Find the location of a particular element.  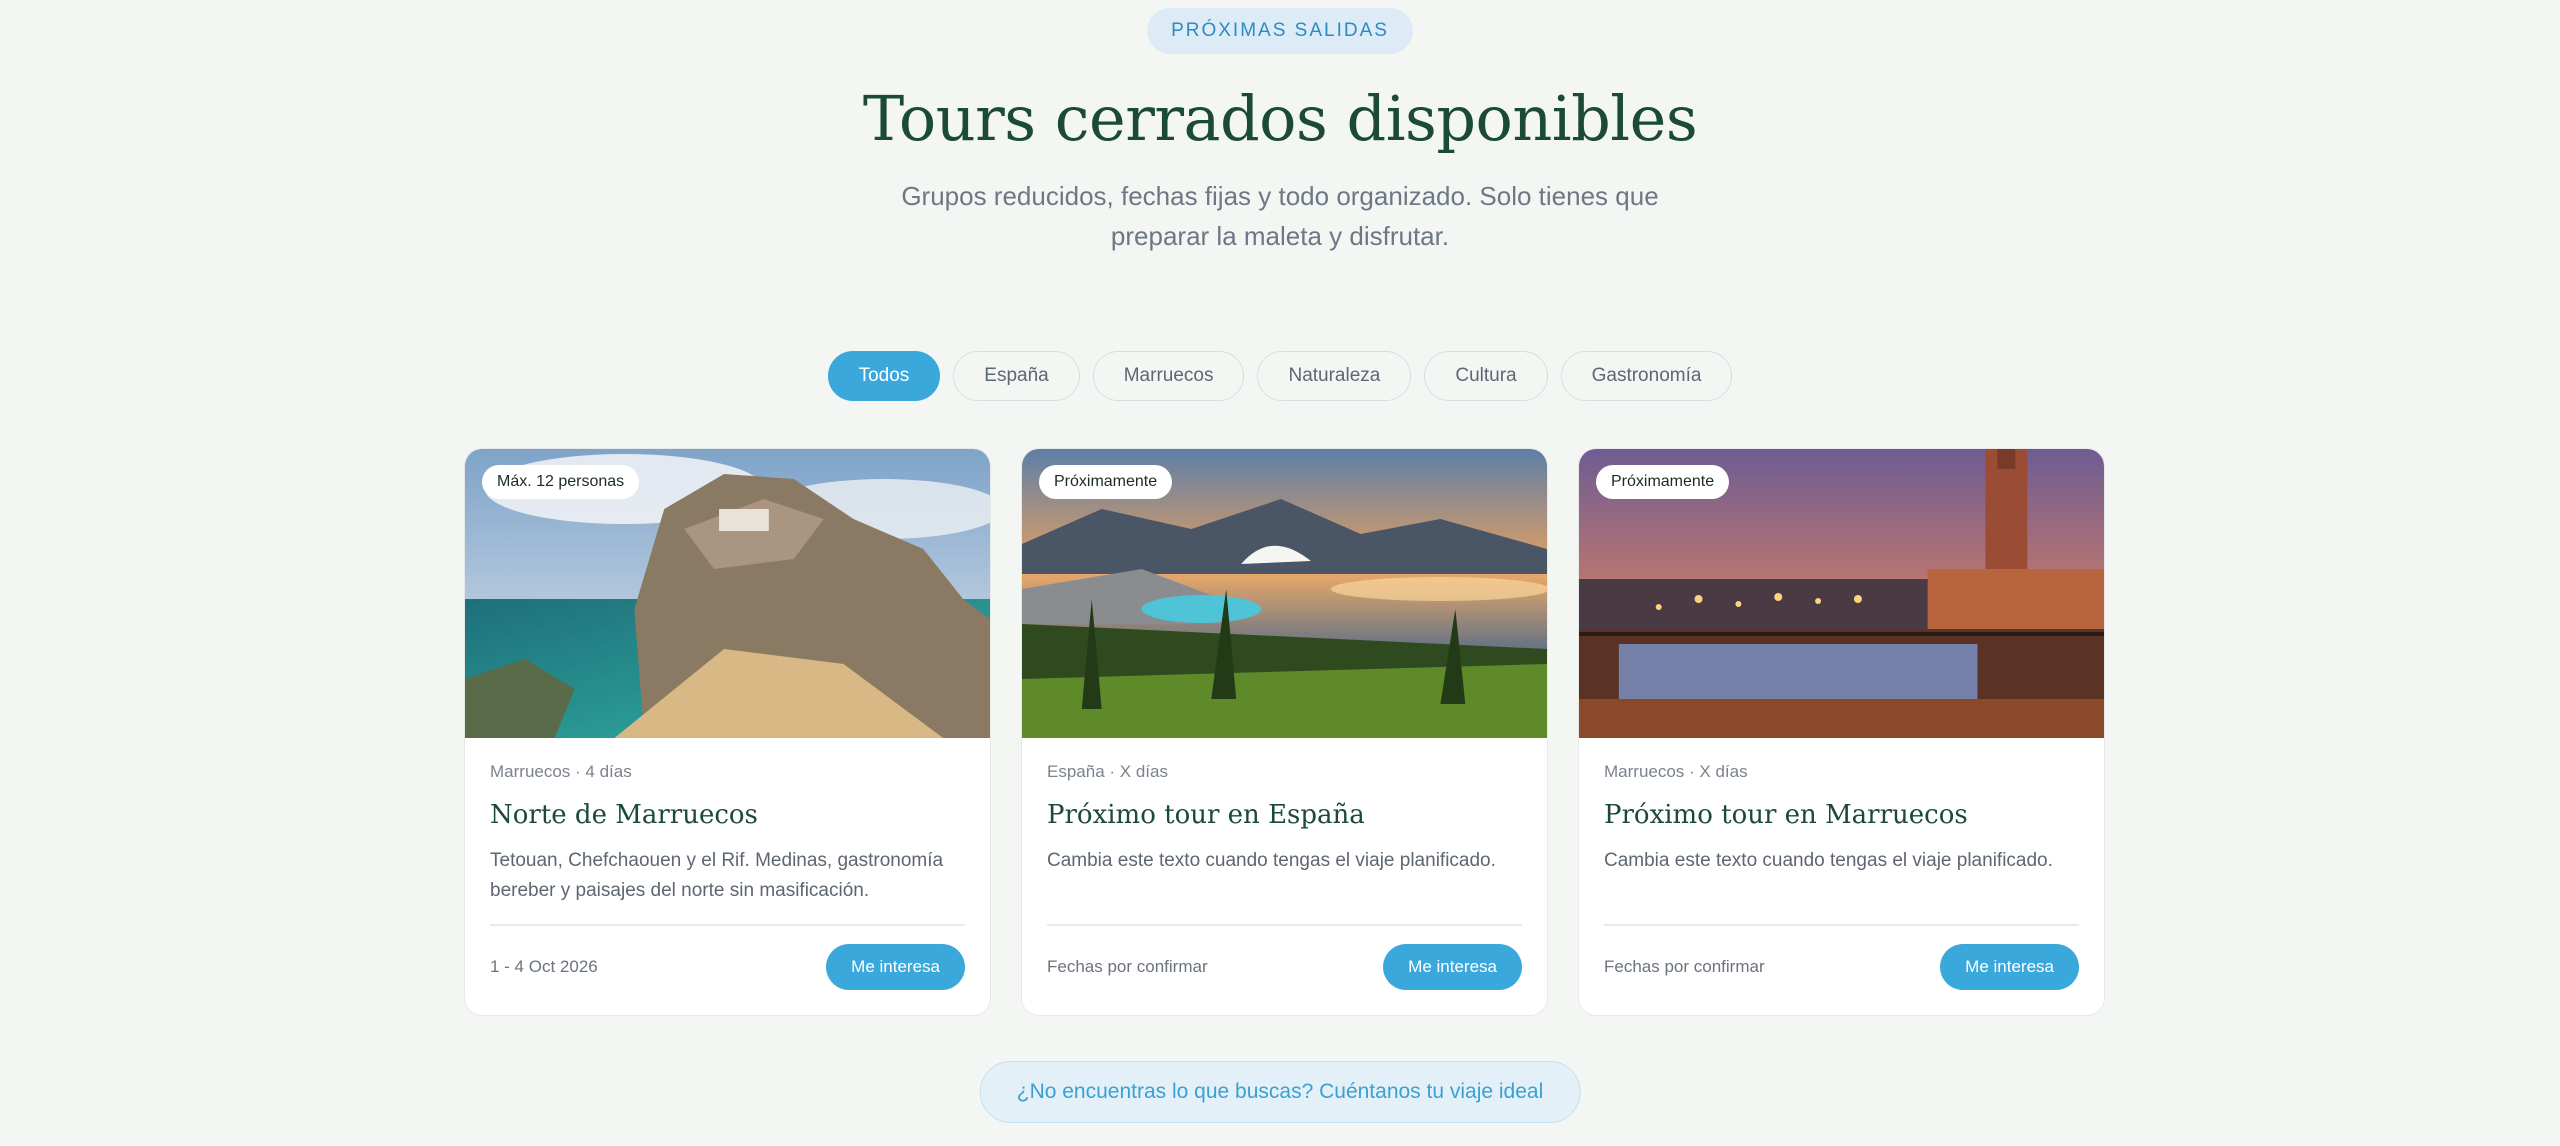

tour-image-sunset-coast: Próximamente is located at coordinates (1284, 593).